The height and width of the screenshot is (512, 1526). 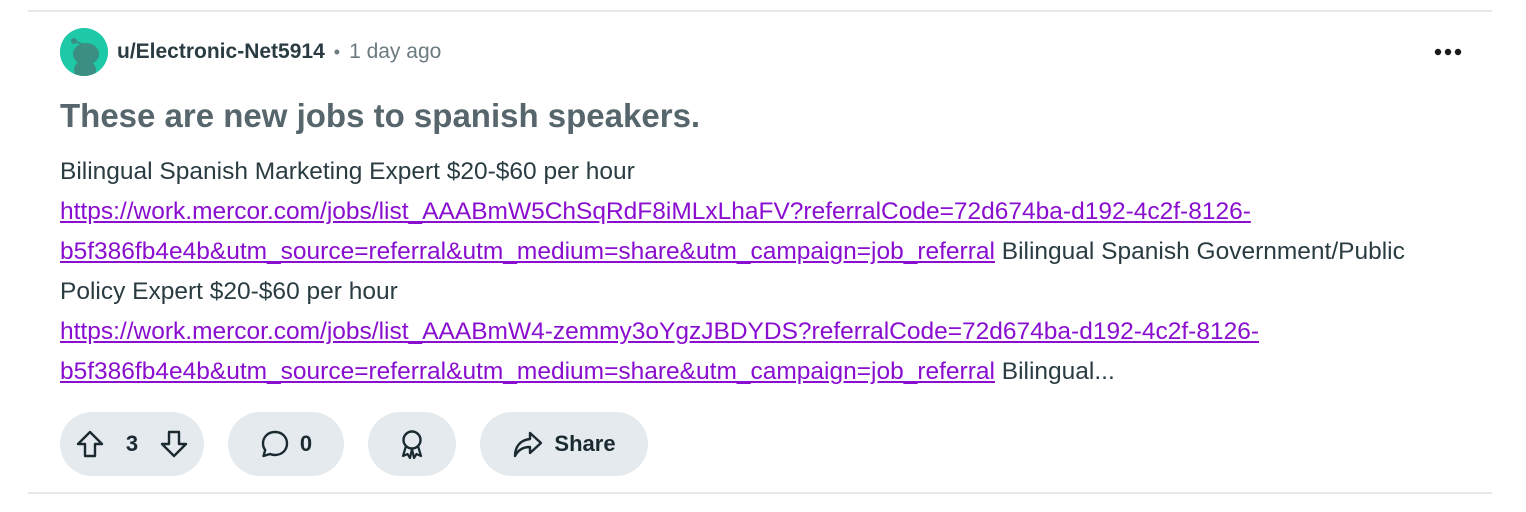 What do you see at coordinates (770, 52) in the screenshot?
I see `post-header: u/Electronic-Net5914 • 1 day ago` at bounding box center [770, 52].